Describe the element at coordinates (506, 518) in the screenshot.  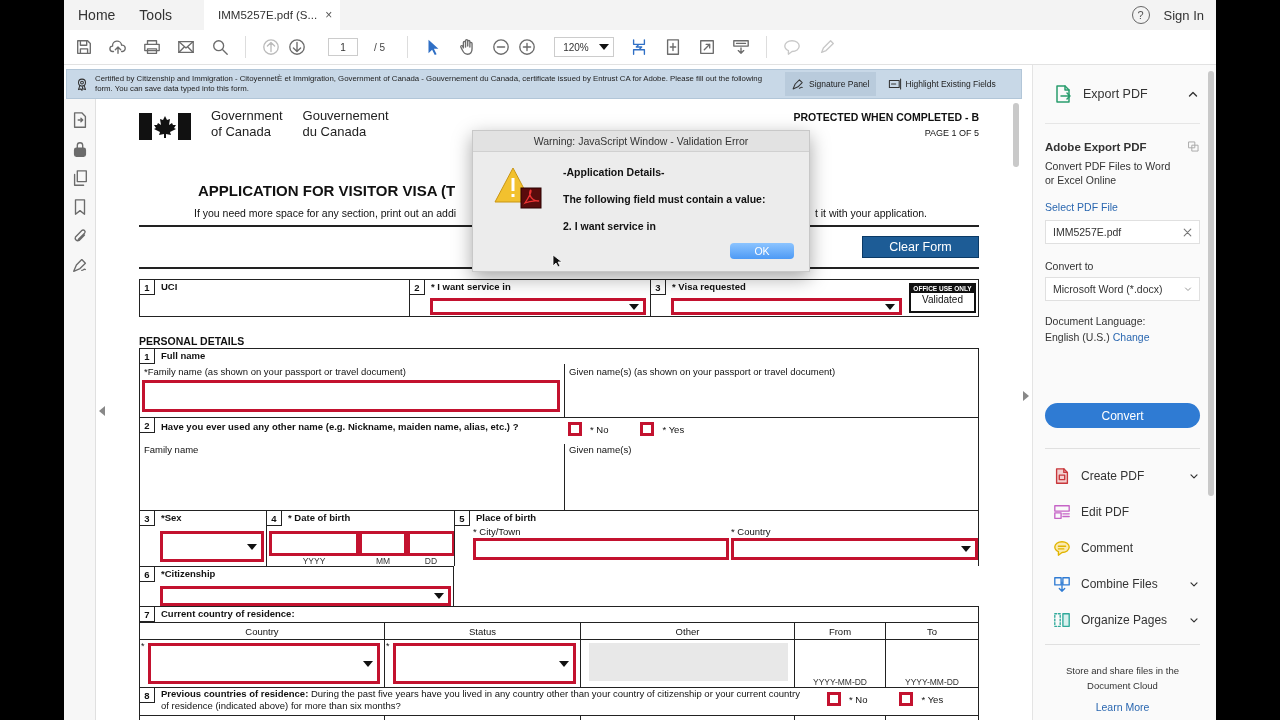
I see `question-label: Place of birth` at that location.